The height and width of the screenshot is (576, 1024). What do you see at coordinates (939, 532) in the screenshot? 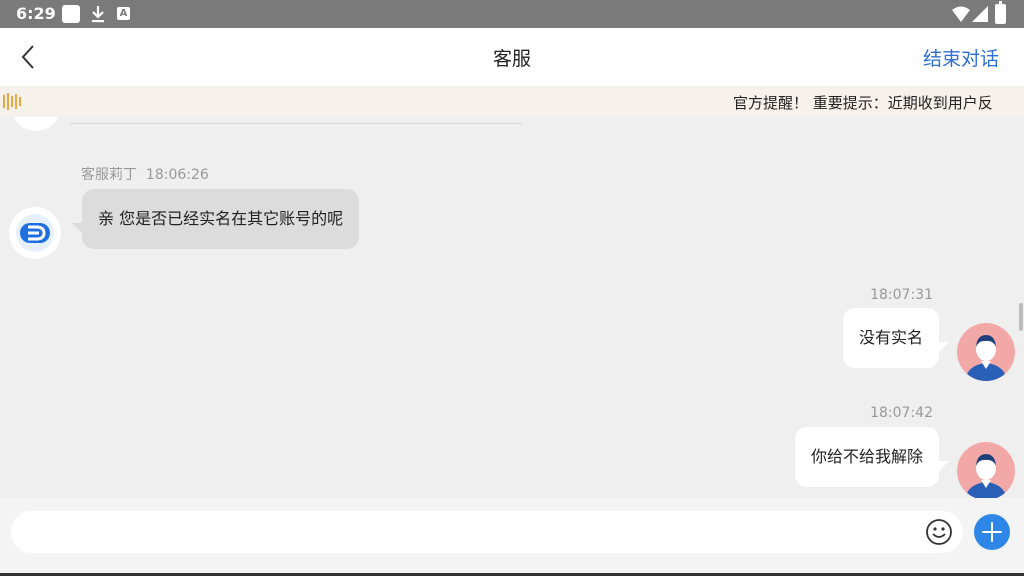
I see `smiley-icon` at bounding box center [939, 532].